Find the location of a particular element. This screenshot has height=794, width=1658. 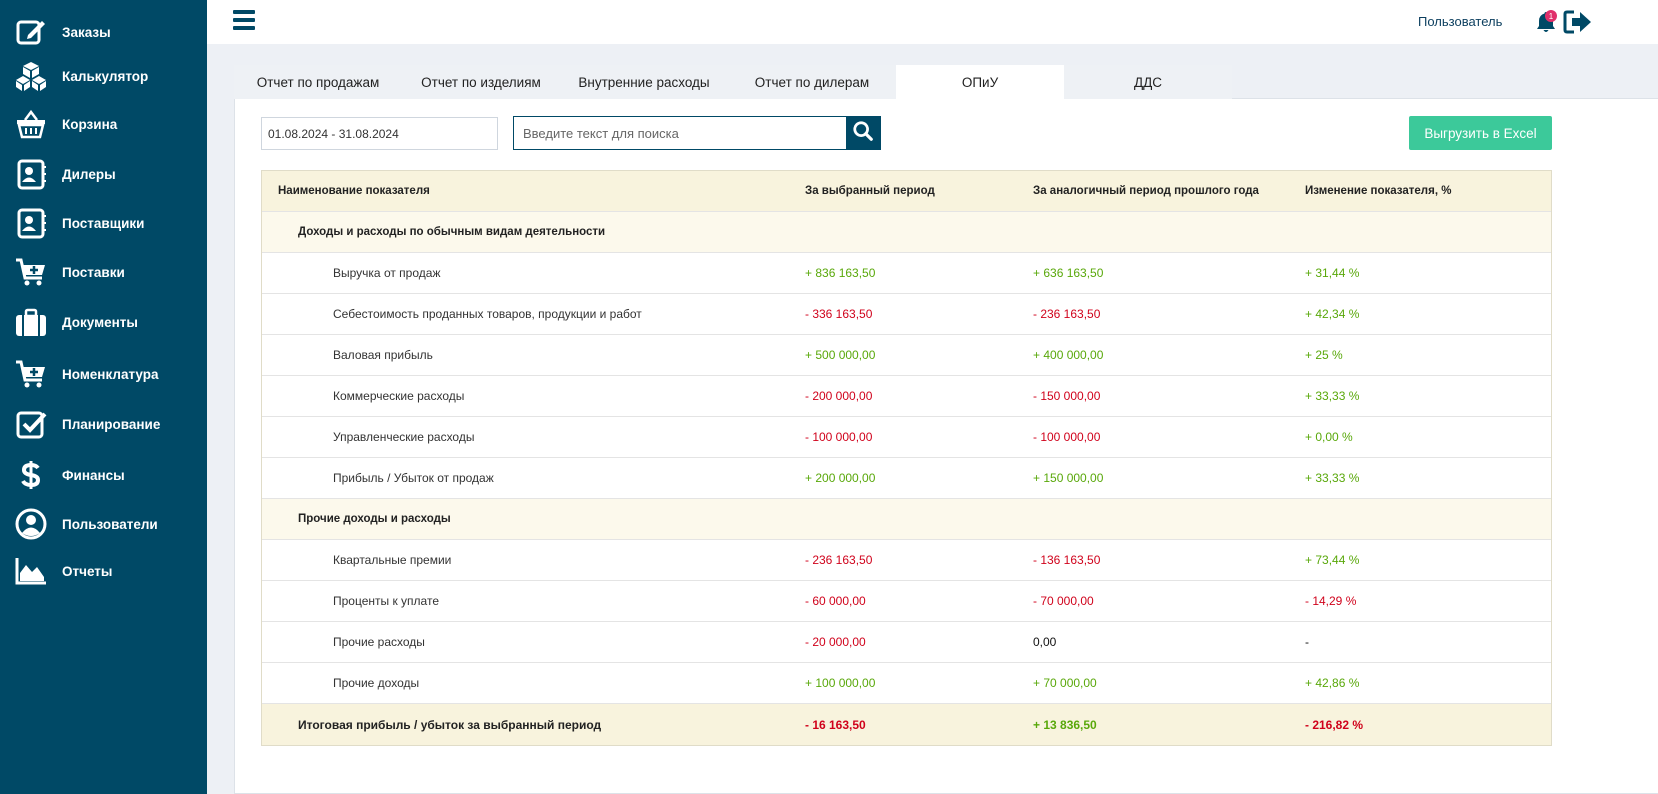

value-change: + 42,34 % is located at coordinates (1332, 314).